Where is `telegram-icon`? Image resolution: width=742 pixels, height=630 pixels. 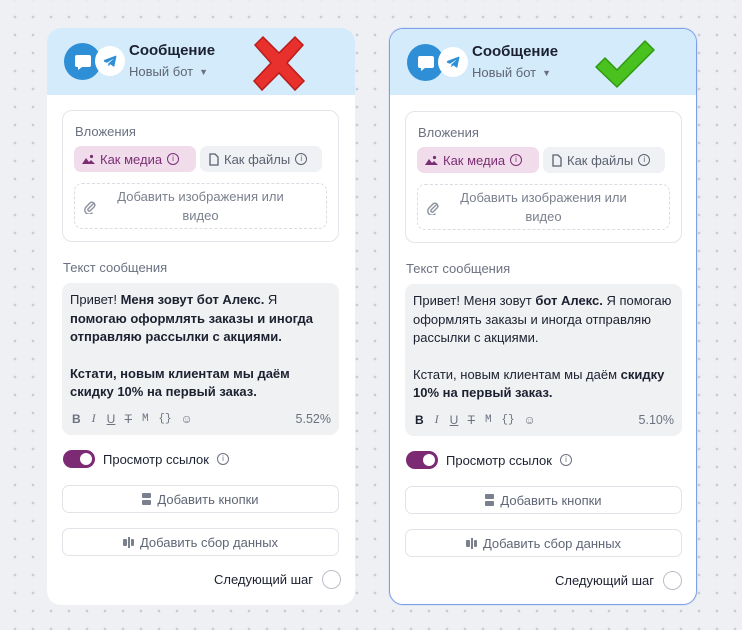
telegram-icon is located at coordinates (110, 61).